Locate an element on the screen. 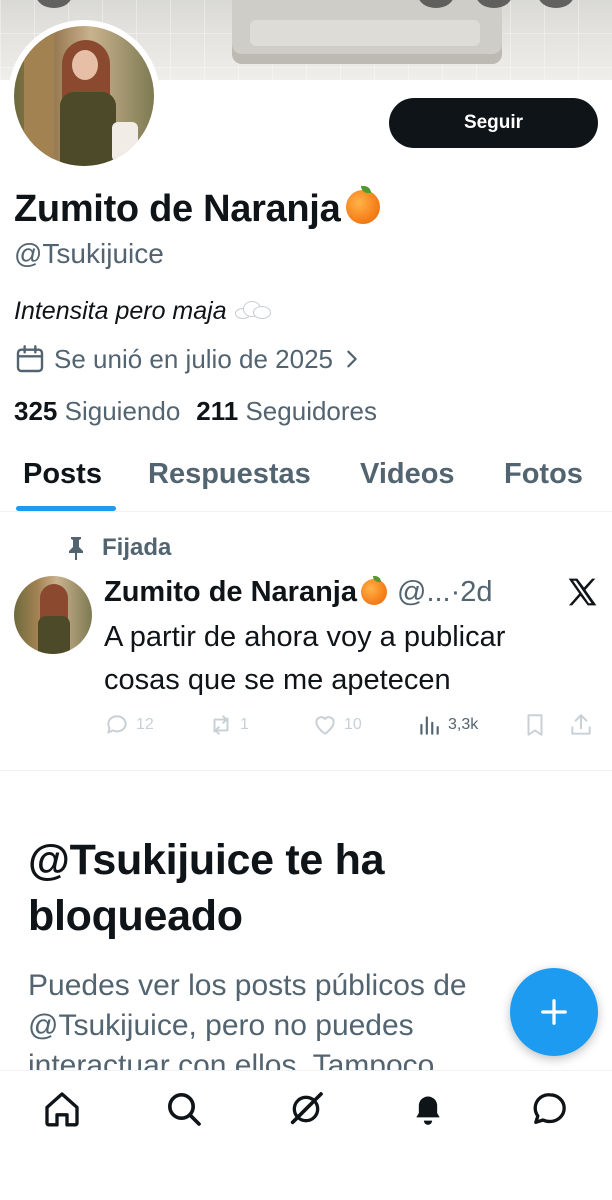 The height and width of the screenshot is (1200, 612). search-icon is located at coordinates (184, 1109).